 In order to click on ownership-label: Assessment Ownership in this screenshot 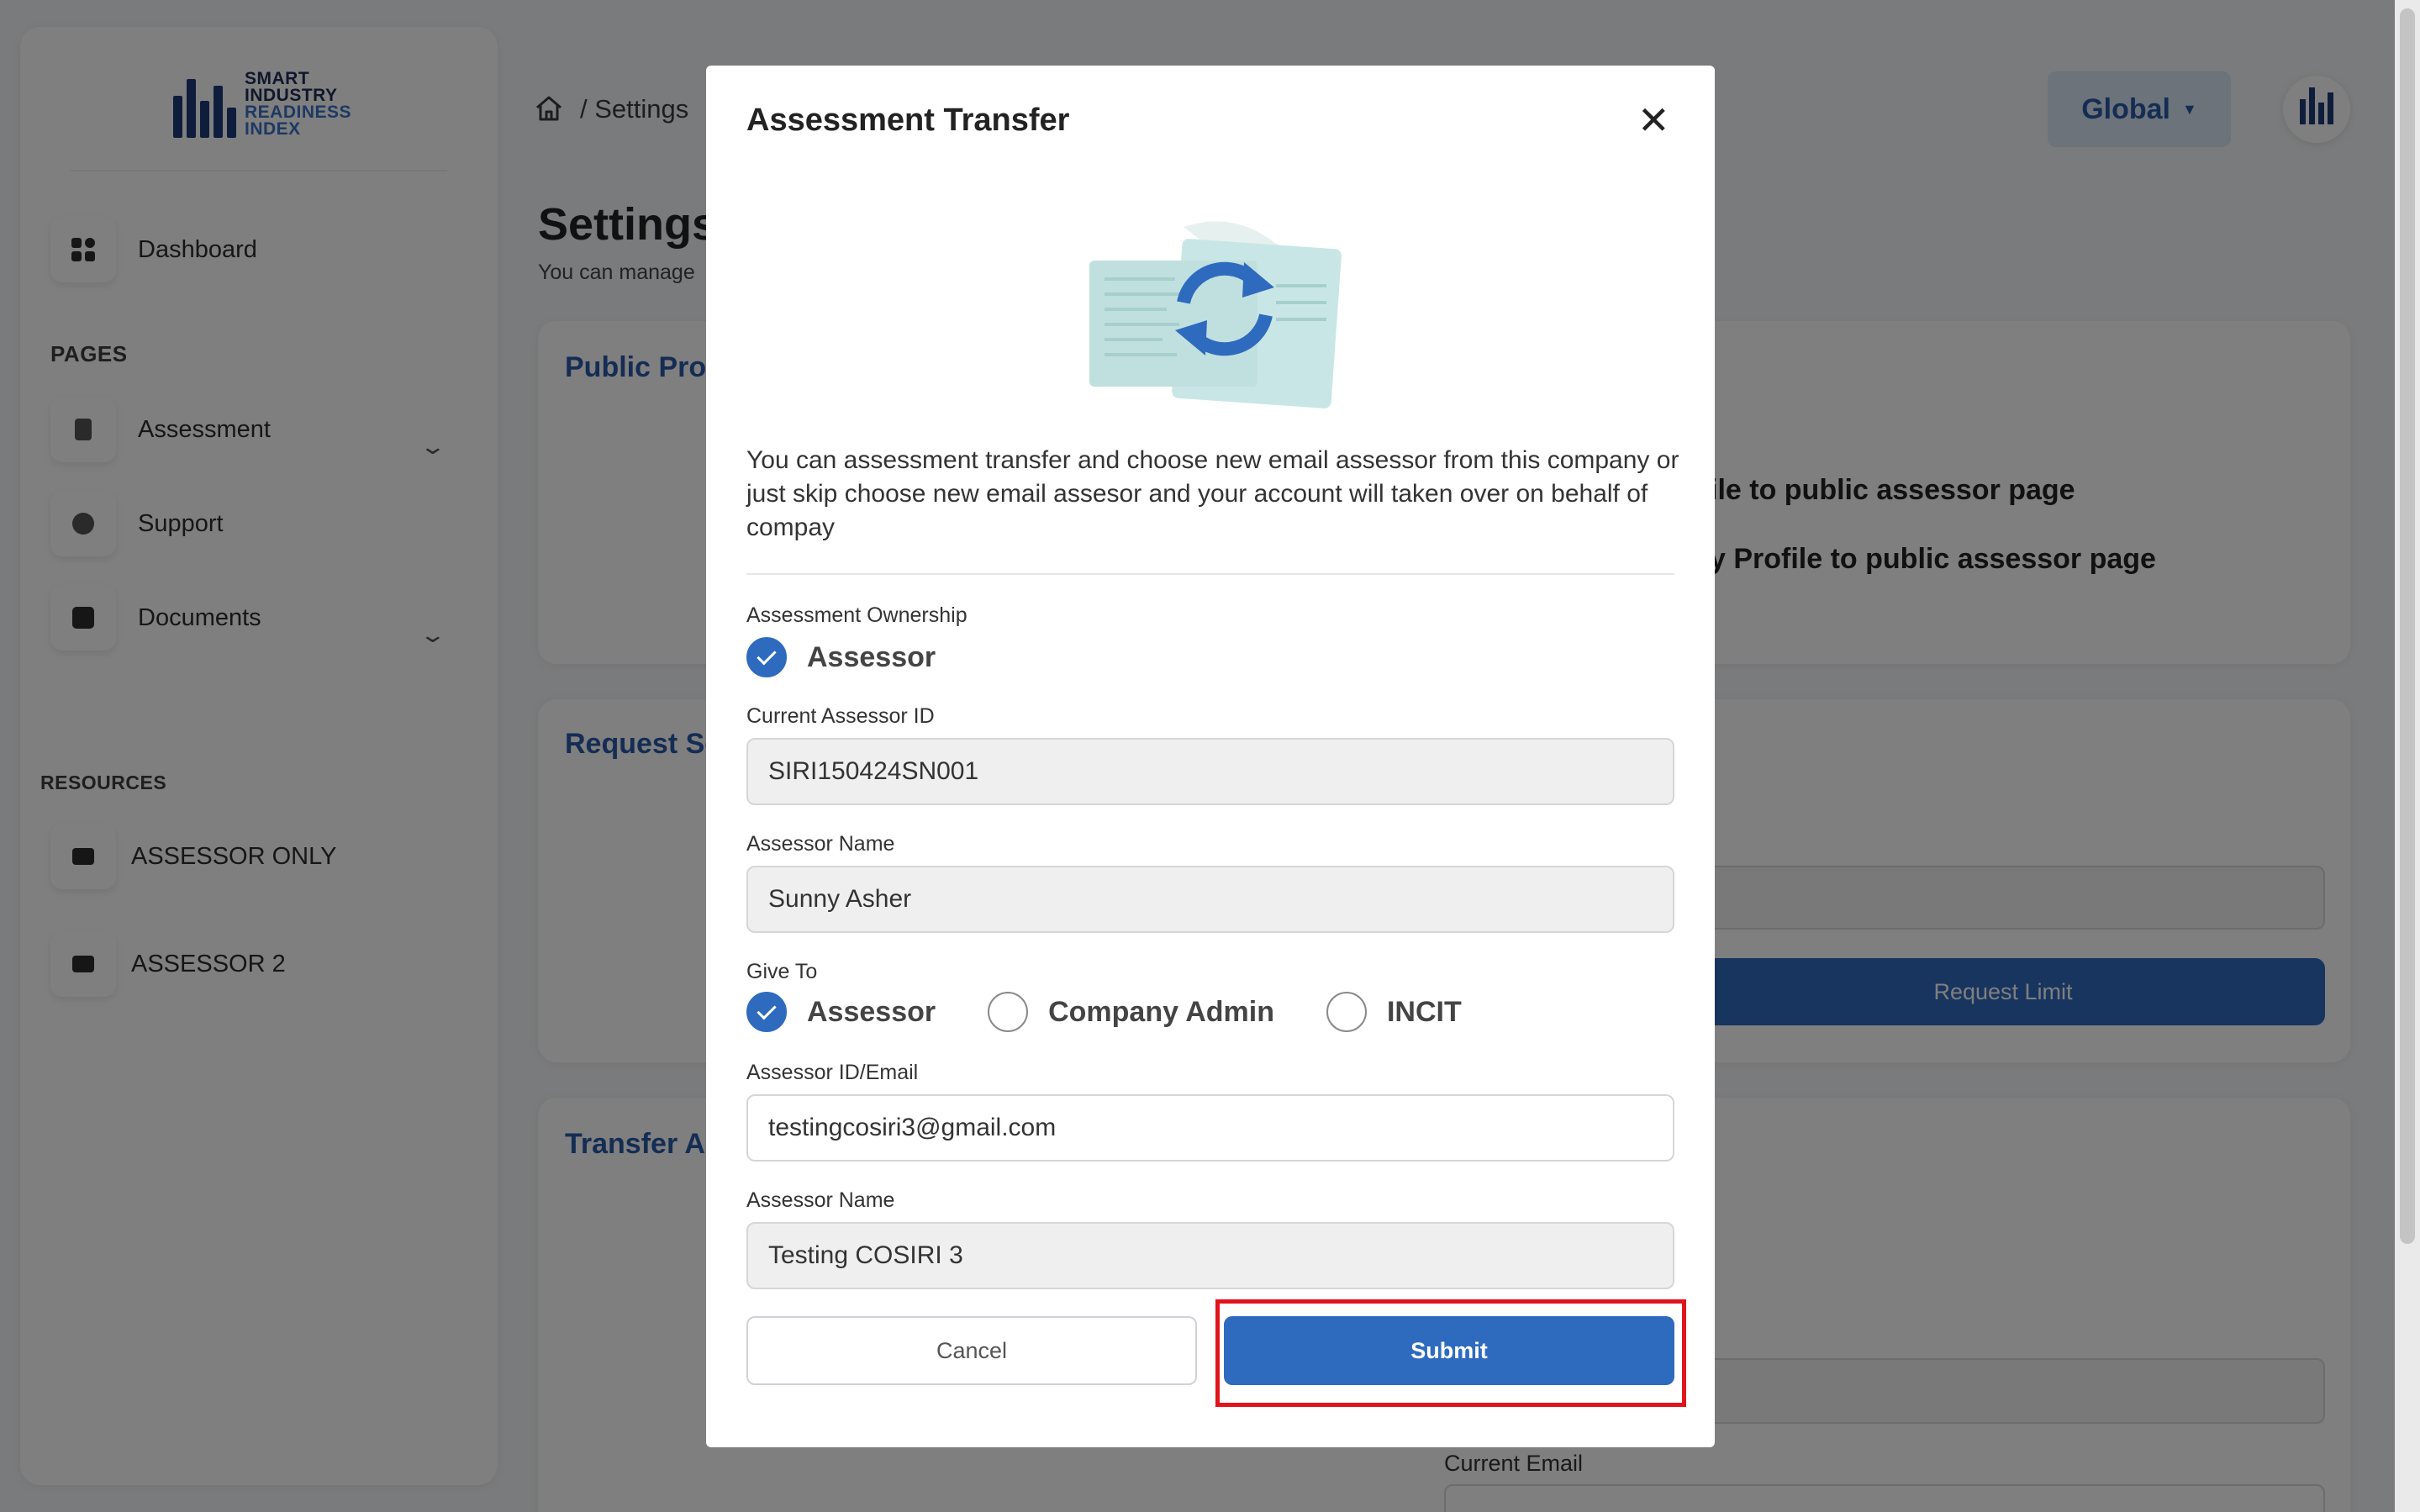, I will do `click(856, 615)`.